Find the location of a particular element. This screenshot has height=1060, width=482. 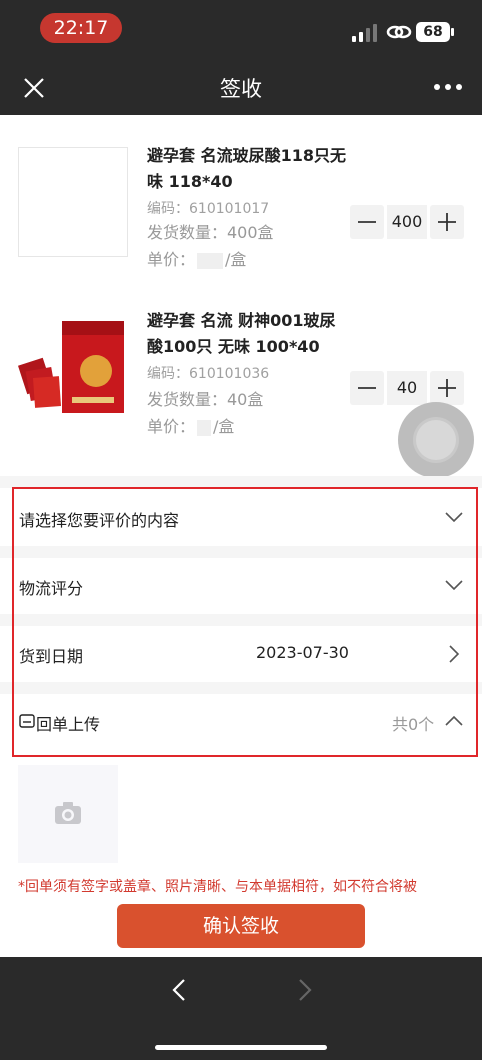

review-content-select: 请选择您要评价的内容 is located at coordinates (241, 518).